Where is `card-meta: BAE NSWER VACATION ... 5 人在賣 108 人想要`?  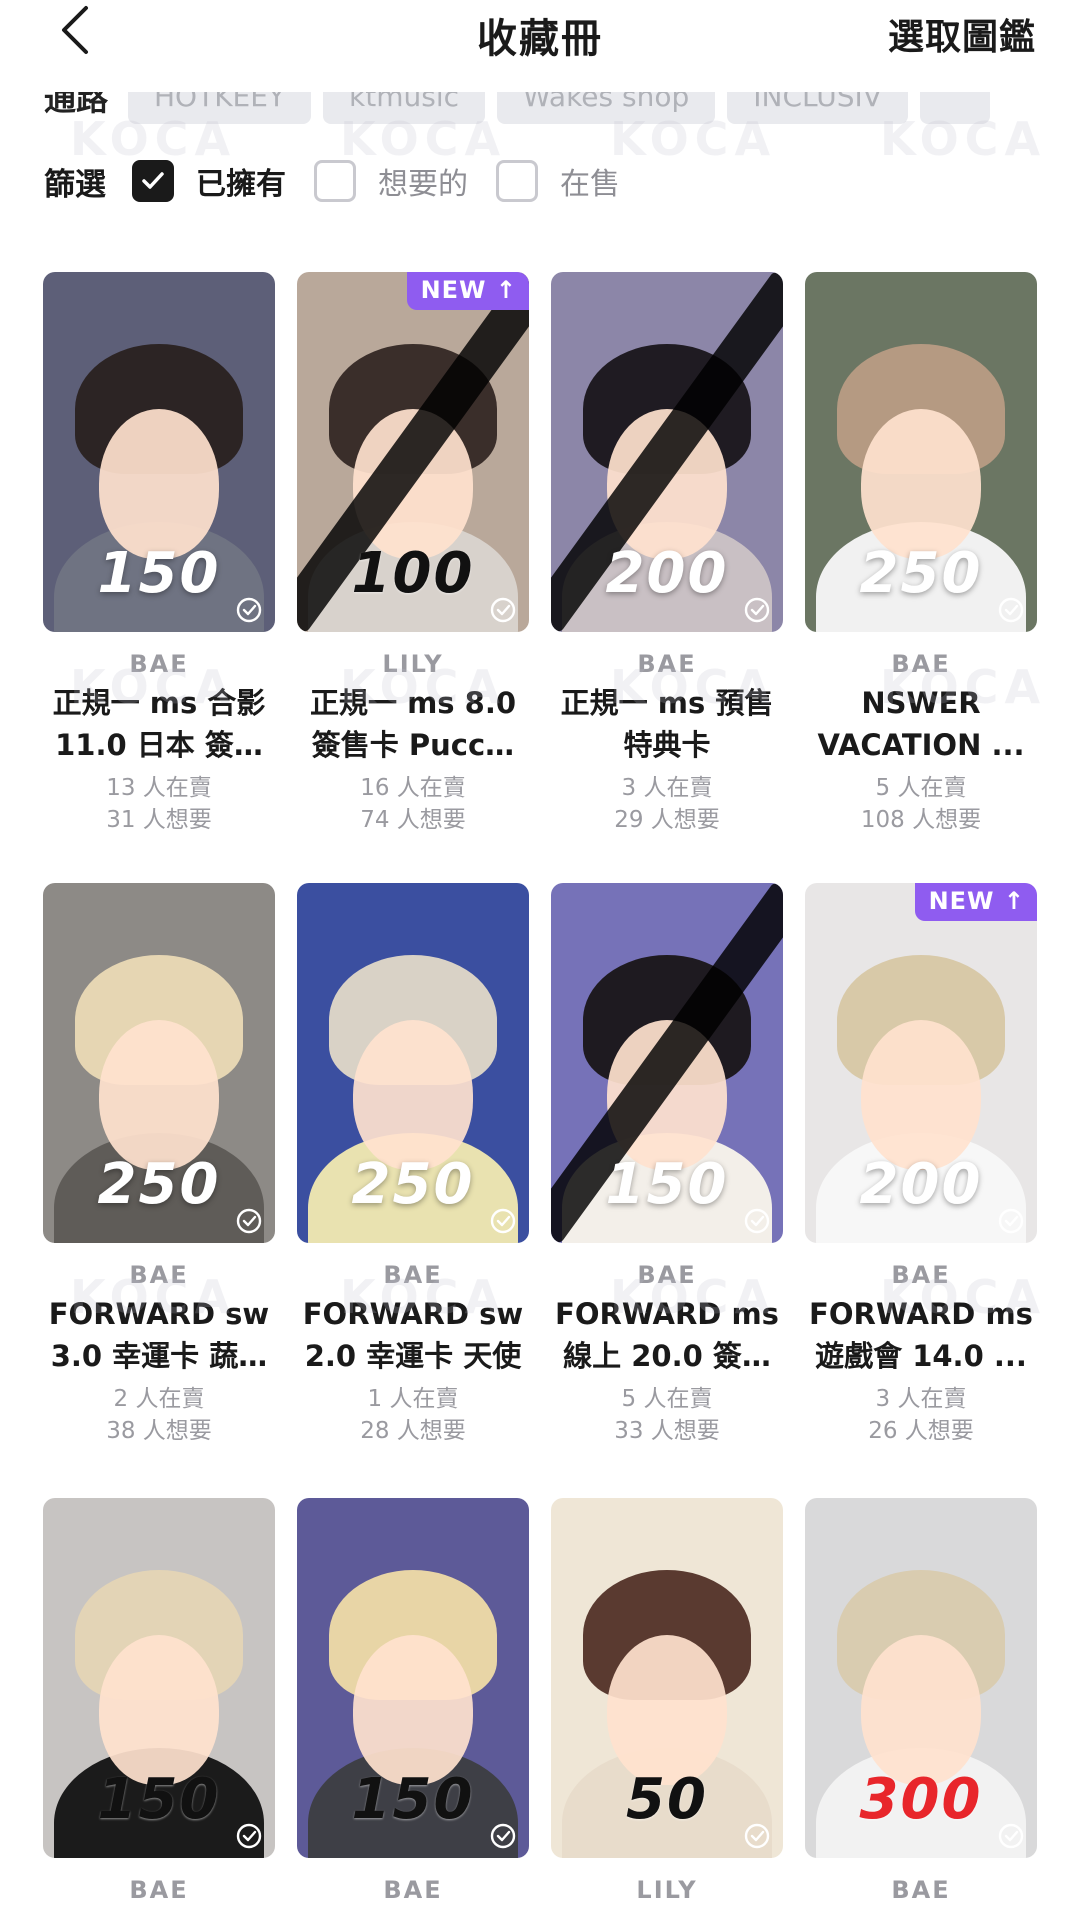
card-meta: BAE NSWER VACATION ... 5 人在賣 108 人想要 is located at coordinates (921, 743).